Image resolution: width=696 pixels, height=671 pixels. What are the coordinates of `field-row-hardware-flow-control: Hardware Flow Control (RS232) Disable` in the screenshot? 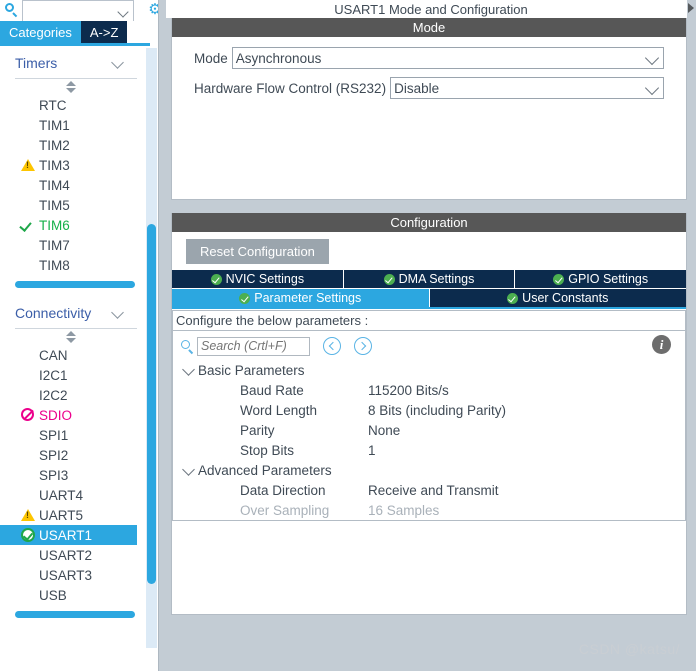 It's located at (429, 88).